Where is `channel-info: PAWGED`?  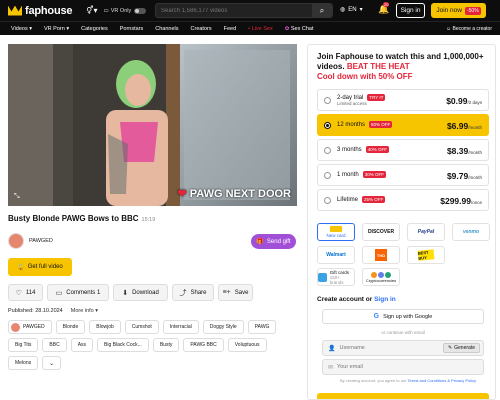 channel-info: PAWGED is located at coordinates (30, 241).